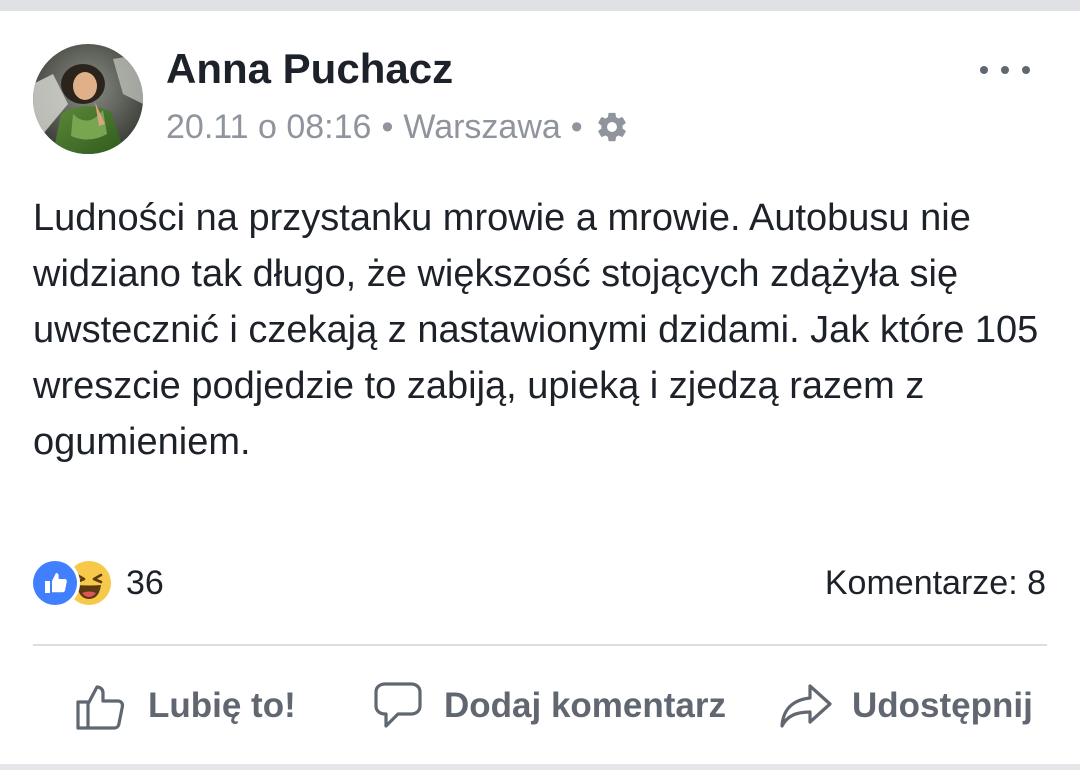 The image size is (1080, 770). What do you see at coordinates (942, 705) in the screenshot?
I see `share-label: Udostępnij` at bounding box center [942, 705].